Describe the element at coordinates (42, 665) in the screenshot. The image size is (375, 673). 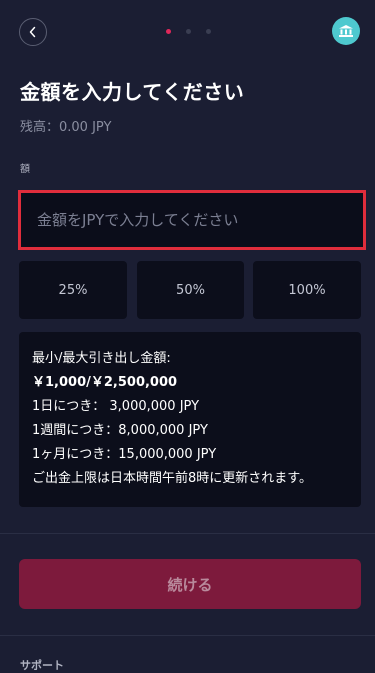
I see `support-label: サポート` at that location.